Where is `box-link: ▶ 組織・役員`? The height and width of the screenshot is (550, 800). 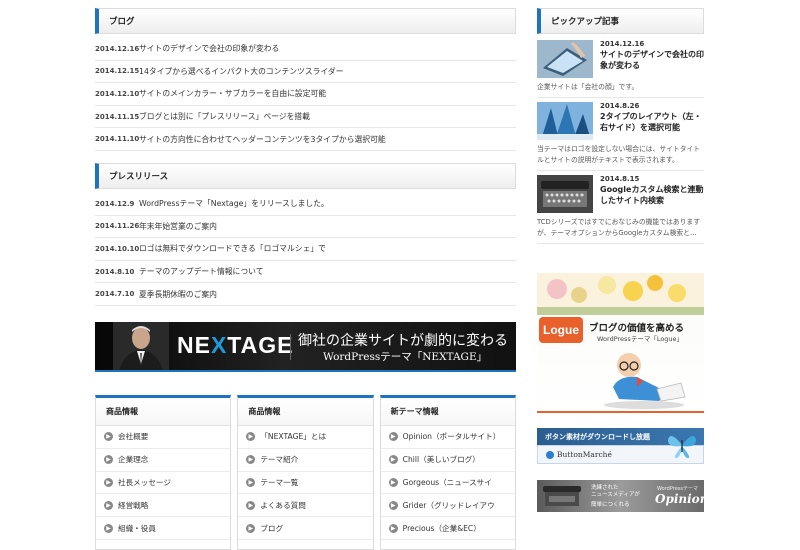
box-link: ▶ 組織・役員 is located at coordinates (163, 528).